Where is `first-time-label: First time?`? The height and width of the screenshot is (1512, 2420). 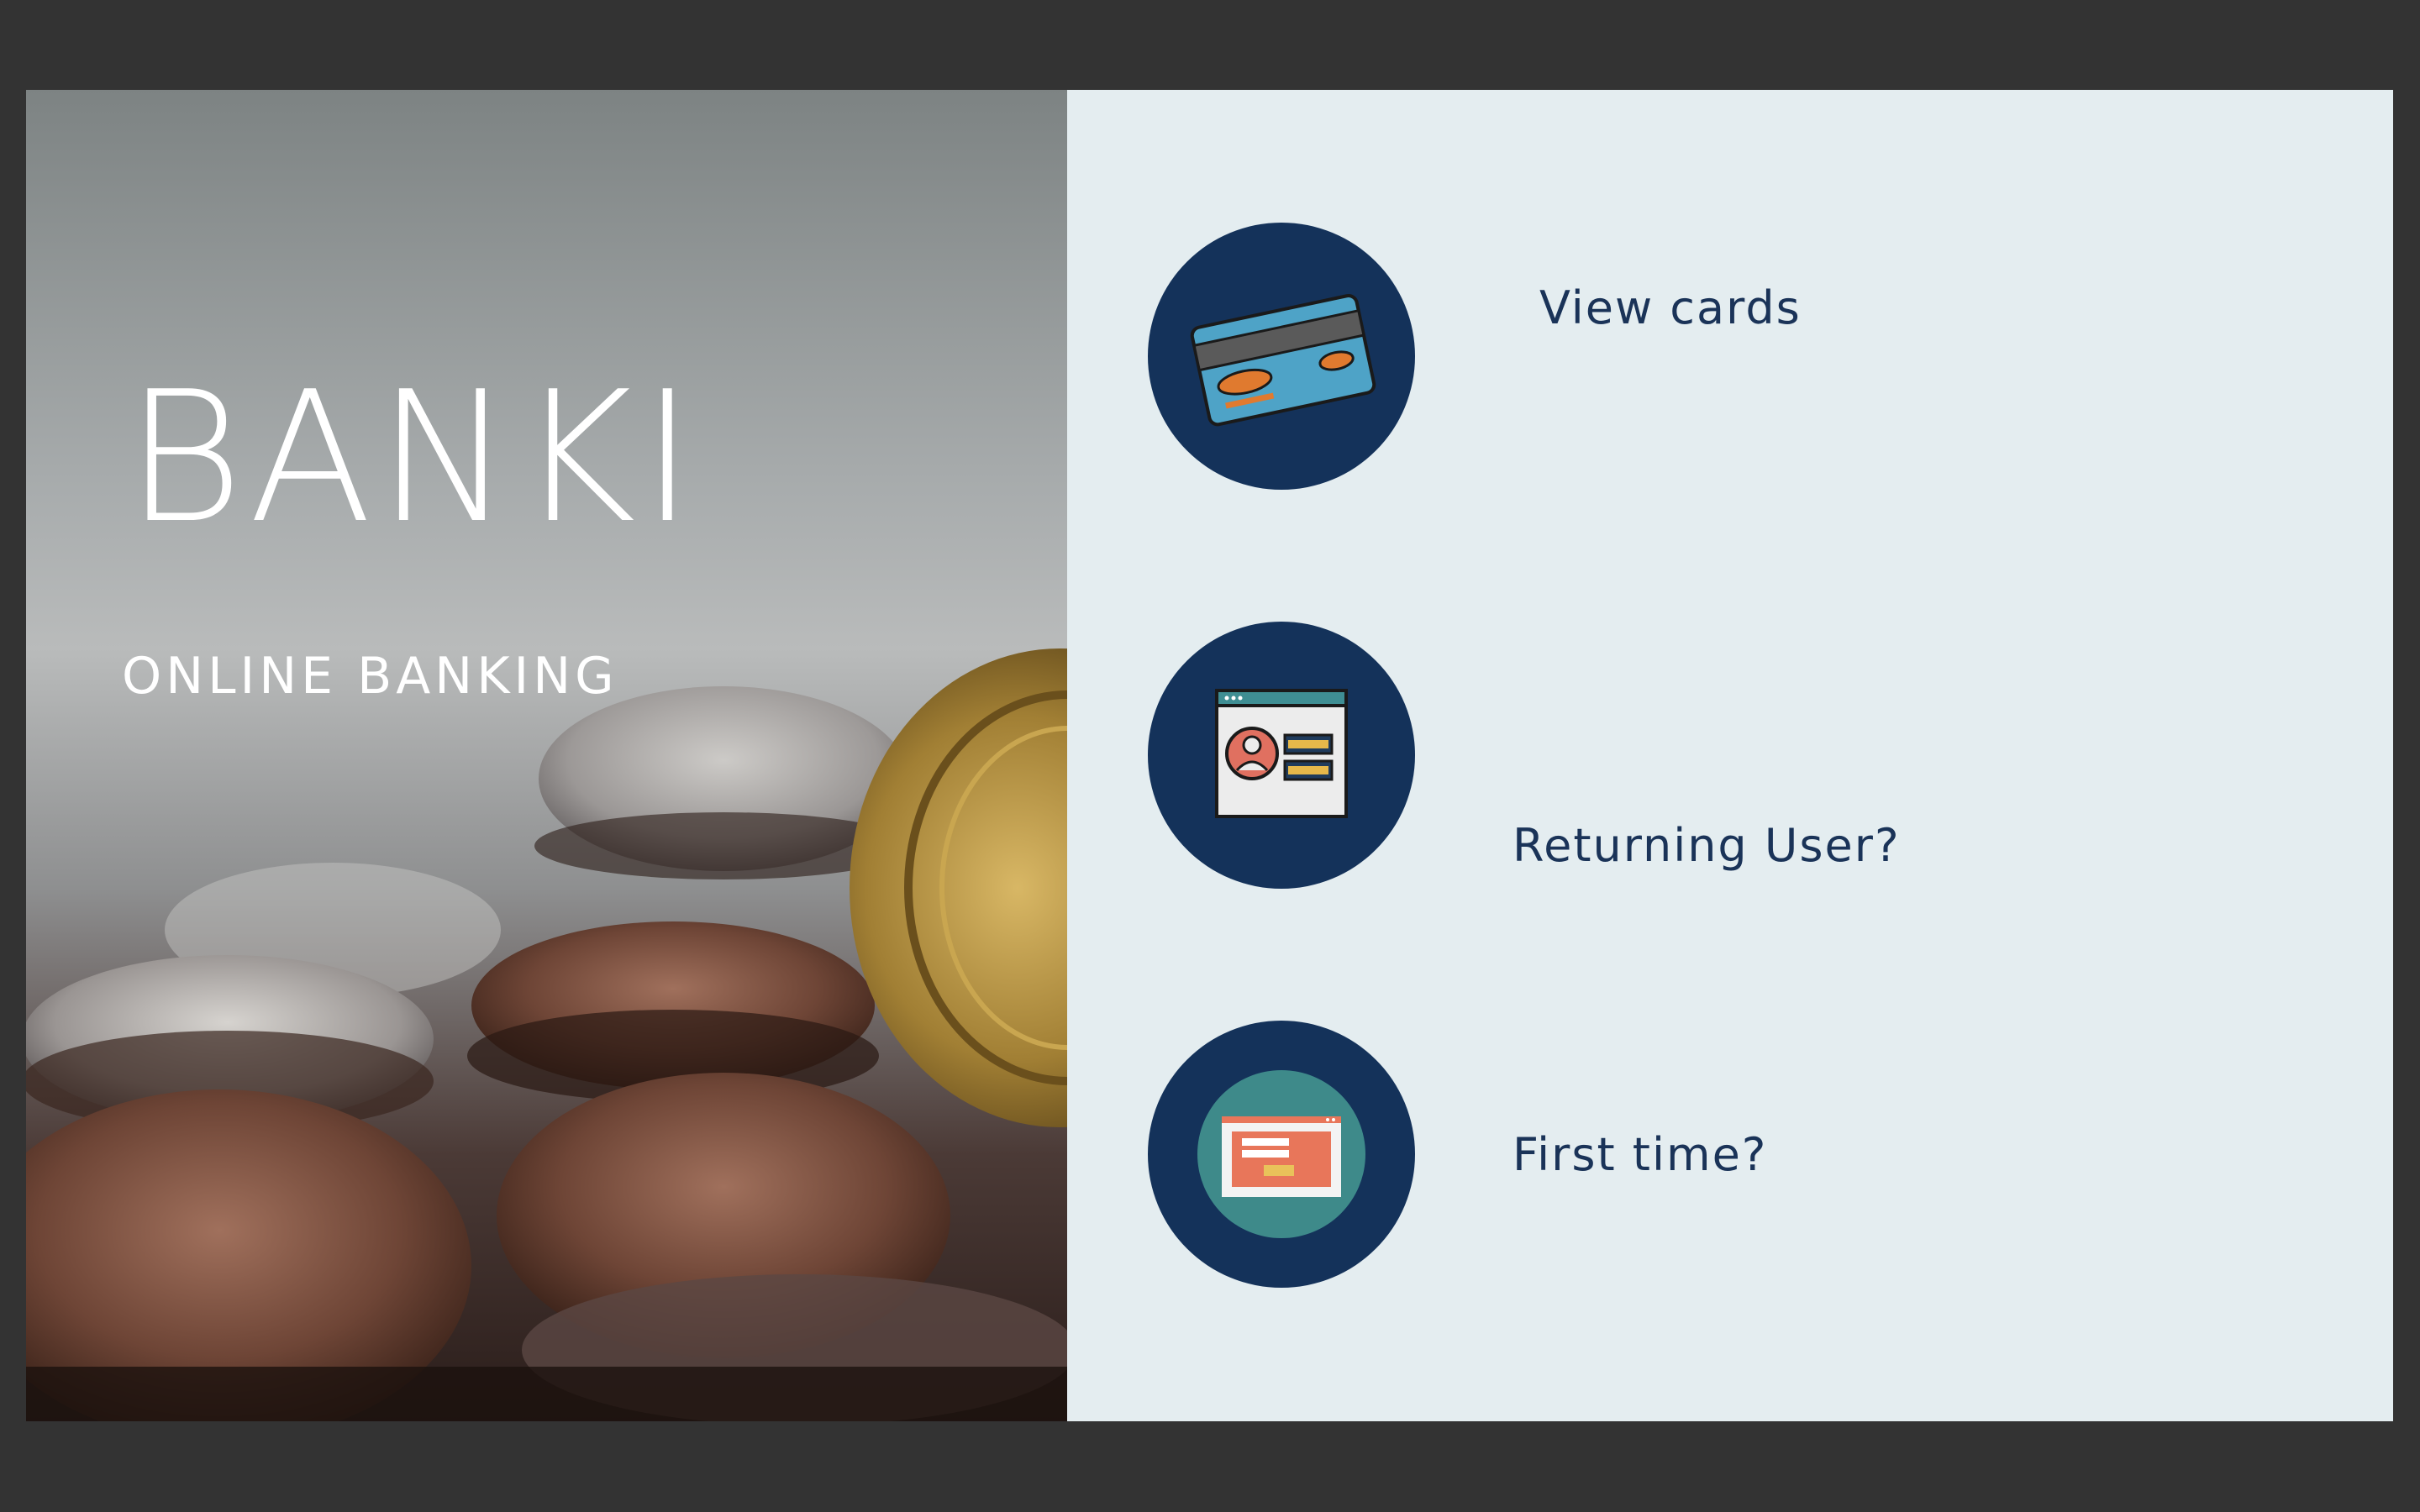 first-time-label: First time? is located at coordinates (1639, 1154).